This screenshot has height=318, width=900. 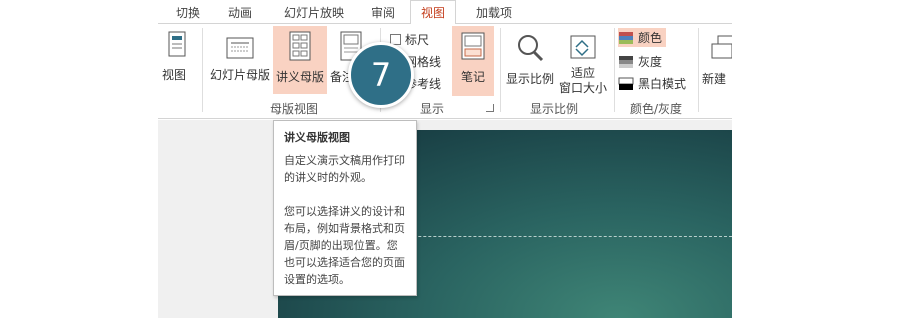 What do you see at coordinates (473, 61) in the screenshot?
I see `notes-button: 笔记` at bounding box center [473, 61].